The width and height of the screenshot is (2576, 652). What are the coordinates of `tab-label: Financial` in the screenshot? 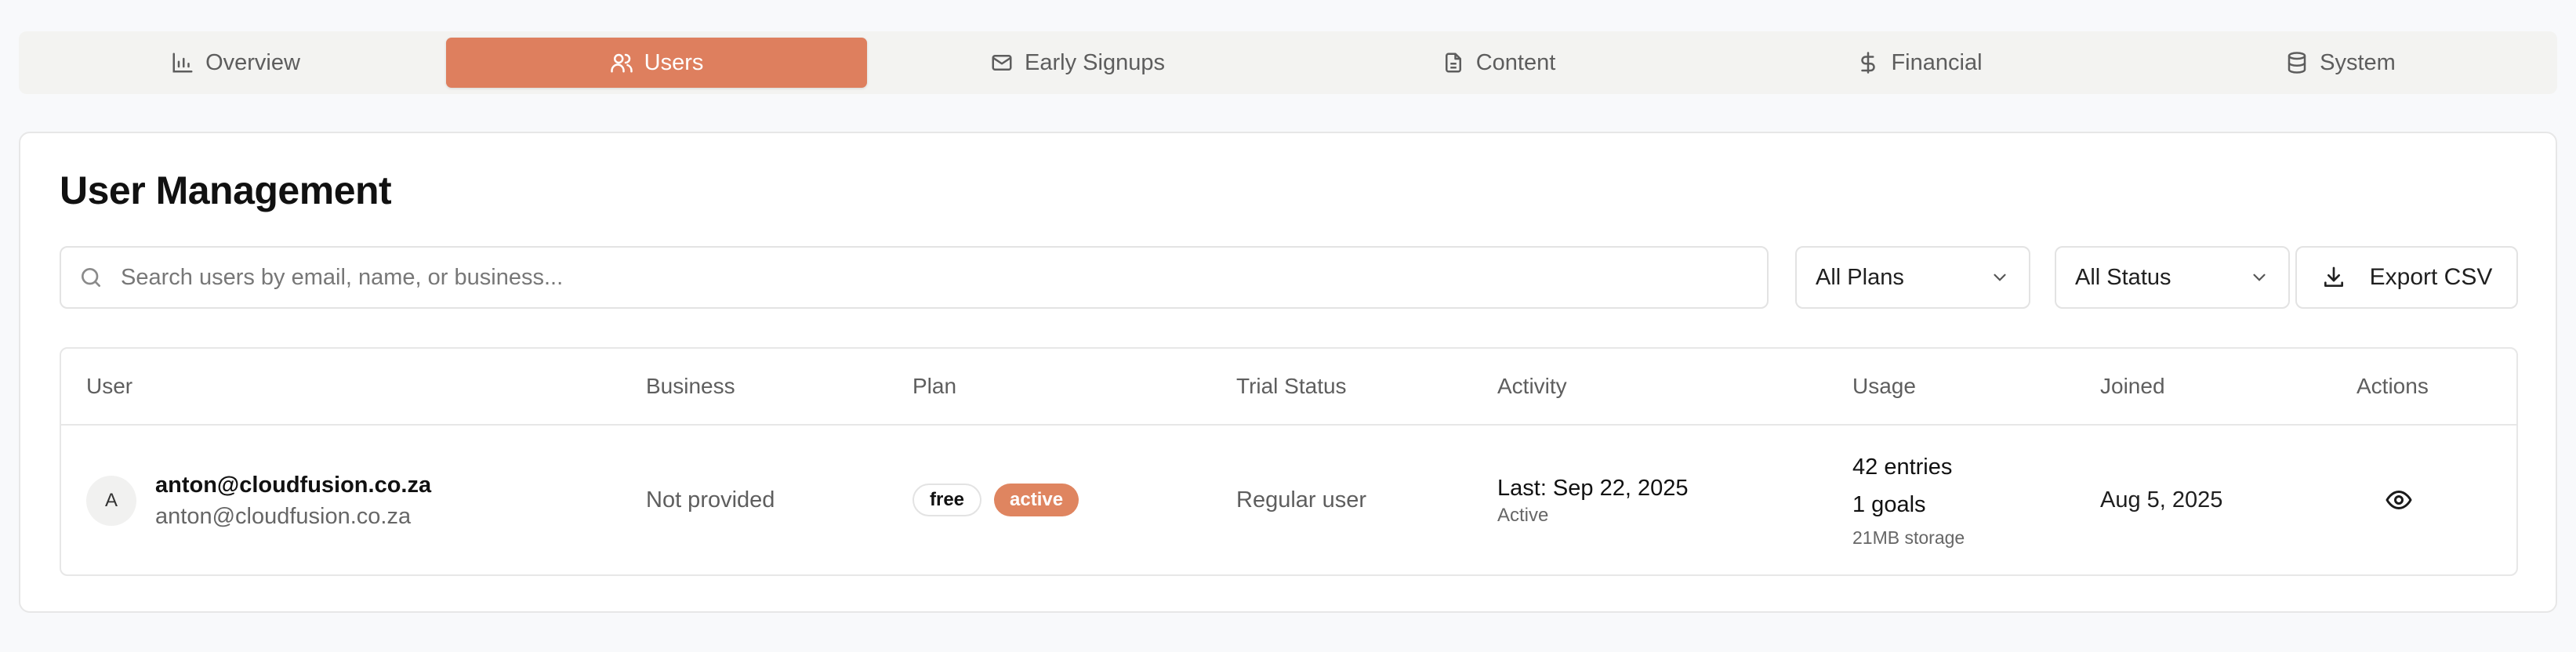 It's located at (1937, 62).